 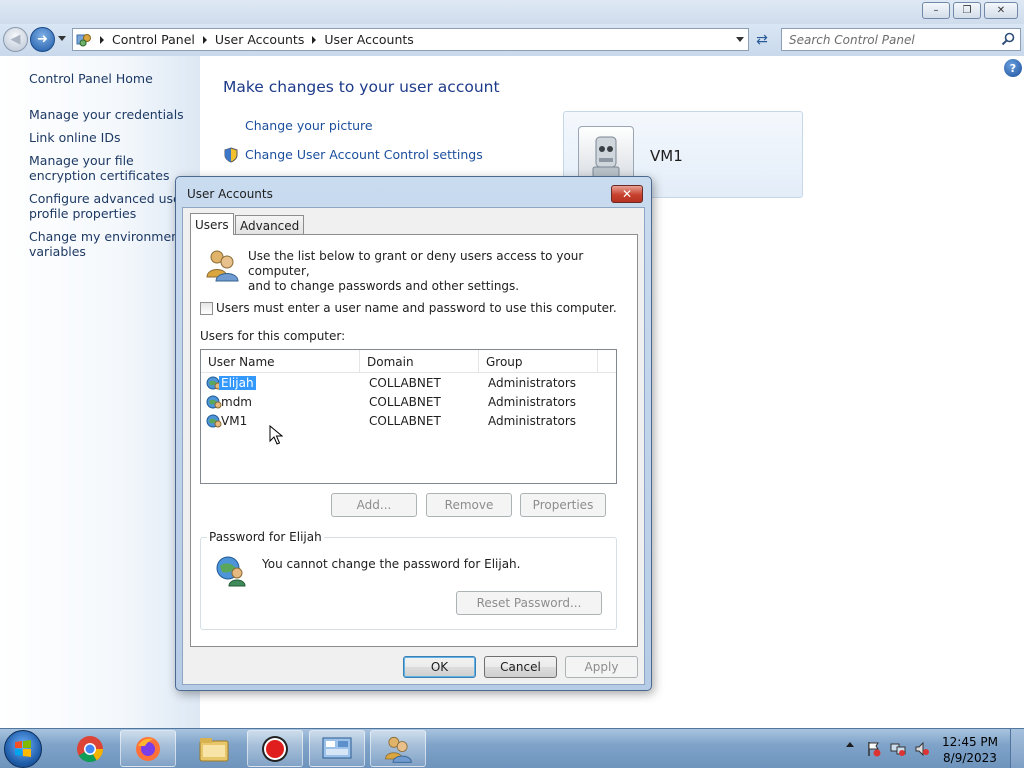 I want to click on taskbar-recorder, so click(x=275, y=748).